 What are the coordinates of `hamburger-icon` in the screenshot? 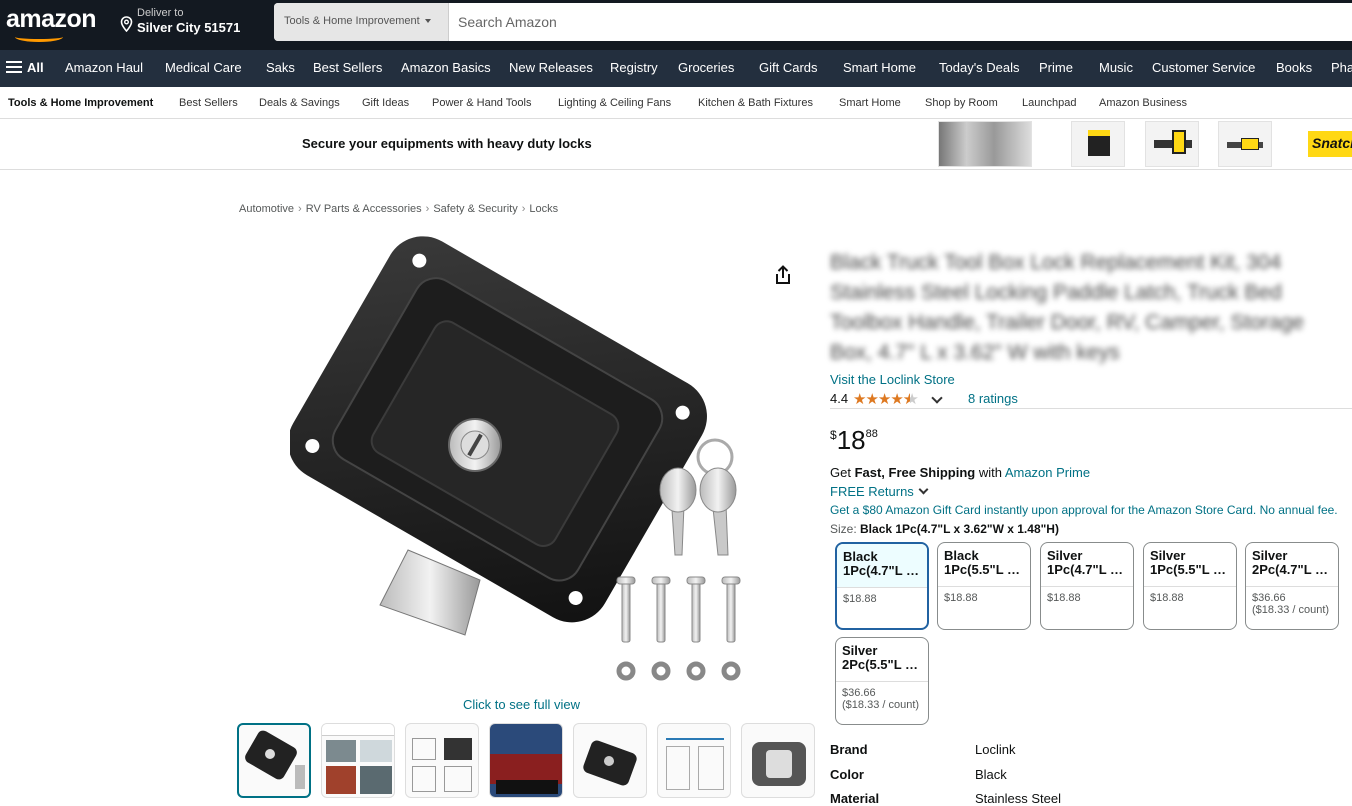 It's located at (14, 67).